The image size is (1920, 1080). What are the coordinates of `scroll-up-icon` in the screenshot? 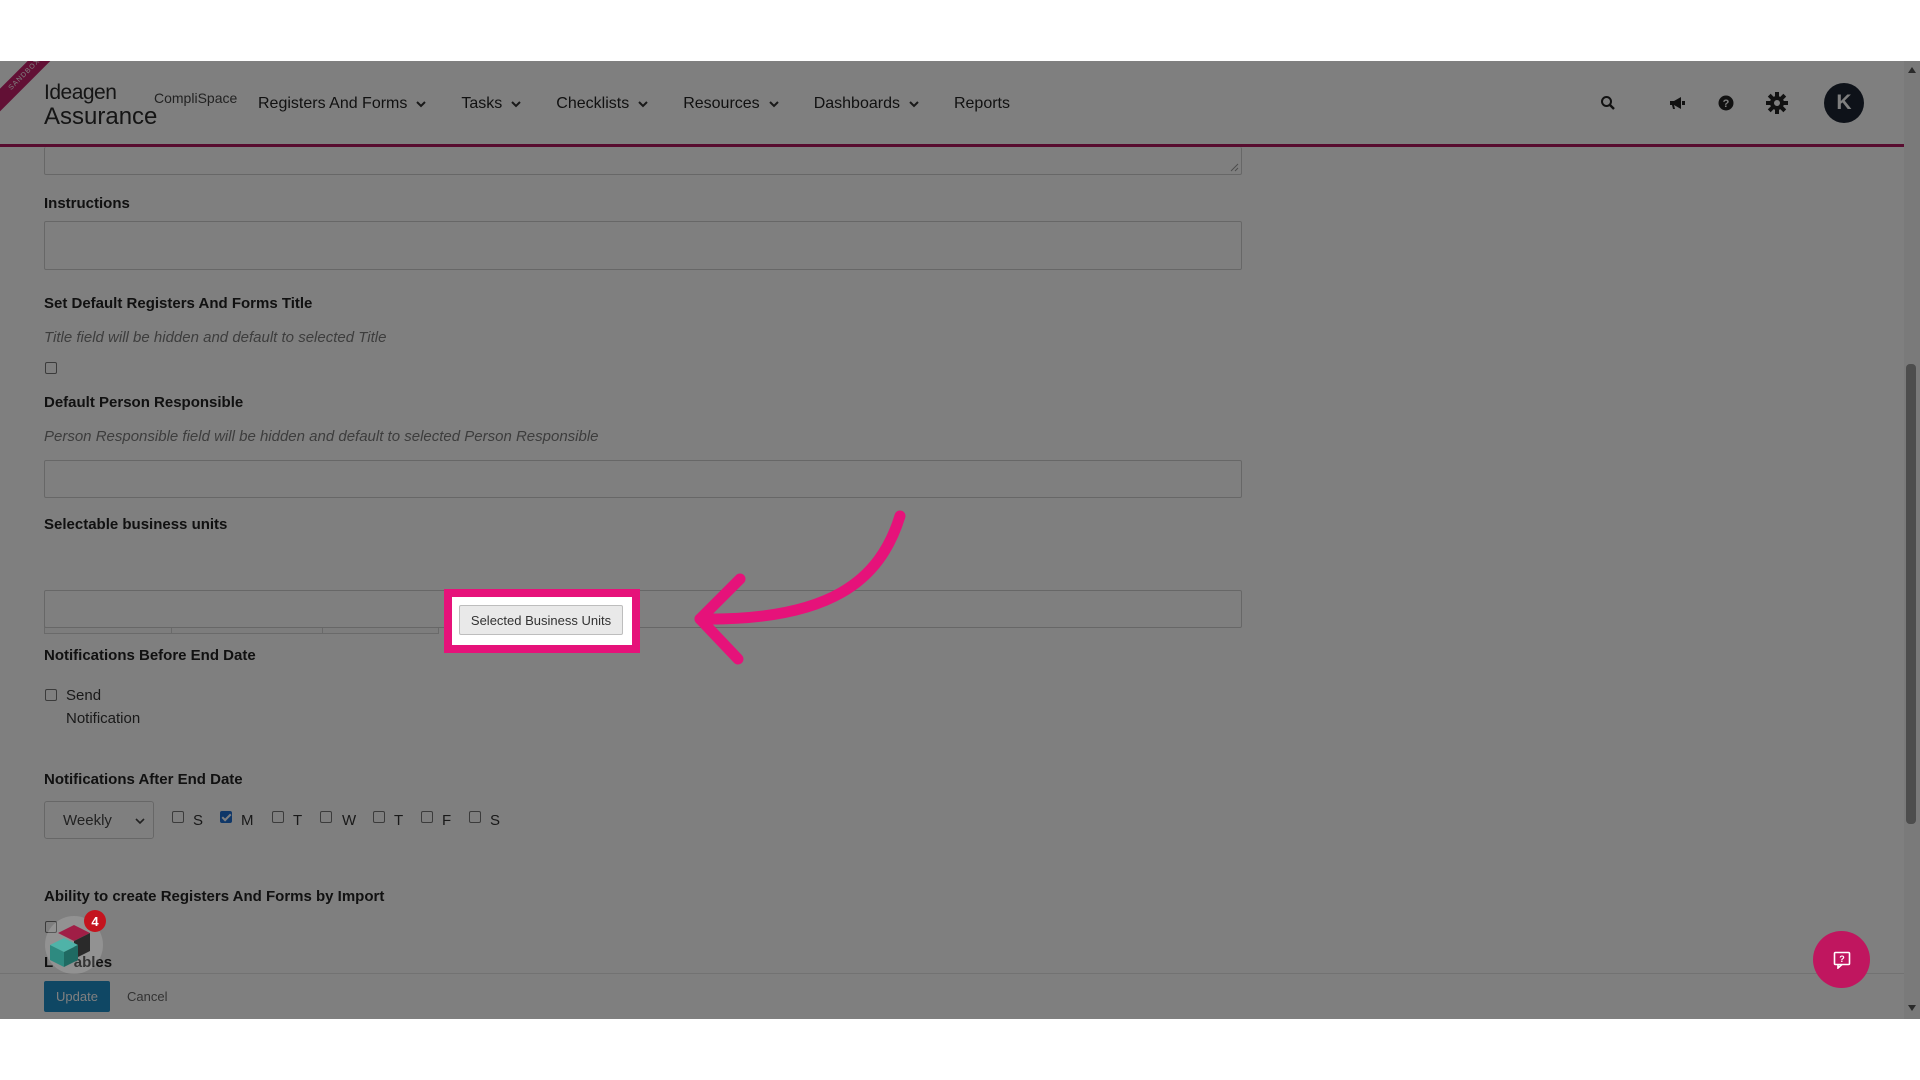 It's located at (1912, 70).